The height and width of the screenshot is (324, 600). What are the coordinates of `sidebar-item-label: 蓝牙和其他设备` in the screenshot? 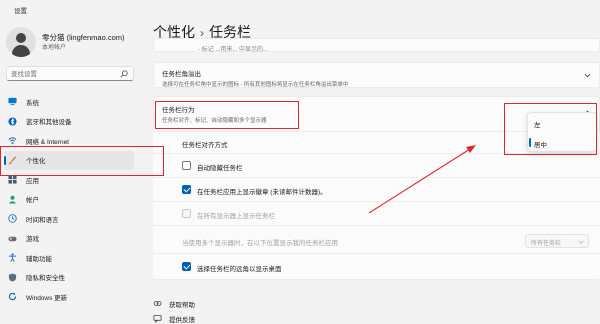 It's located at (49, 123).